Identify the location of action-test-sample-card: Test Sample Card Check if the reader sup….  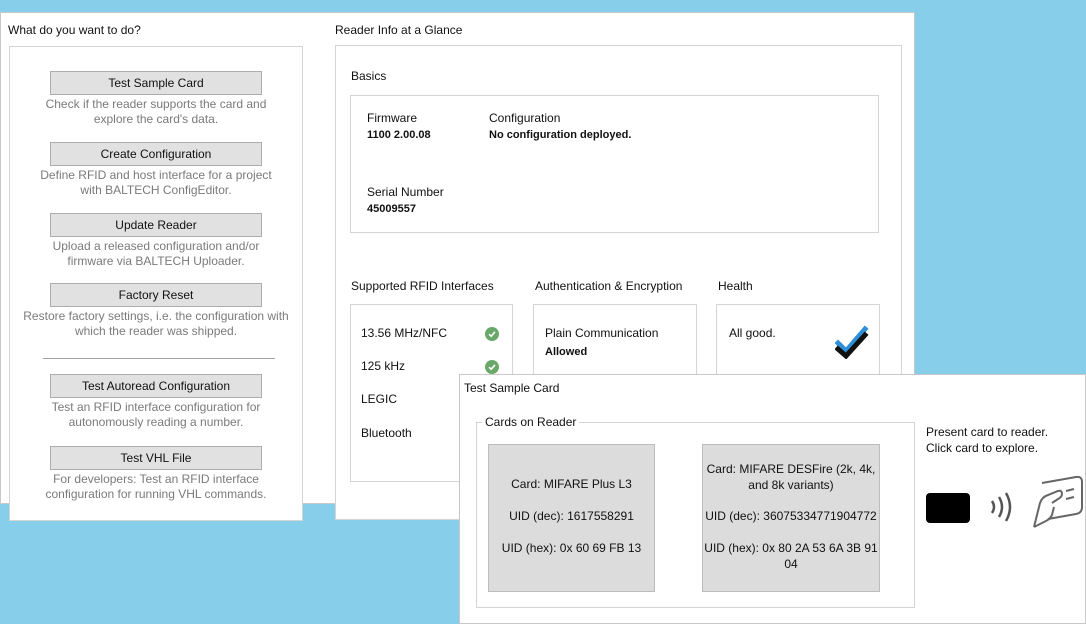
(156, 99).